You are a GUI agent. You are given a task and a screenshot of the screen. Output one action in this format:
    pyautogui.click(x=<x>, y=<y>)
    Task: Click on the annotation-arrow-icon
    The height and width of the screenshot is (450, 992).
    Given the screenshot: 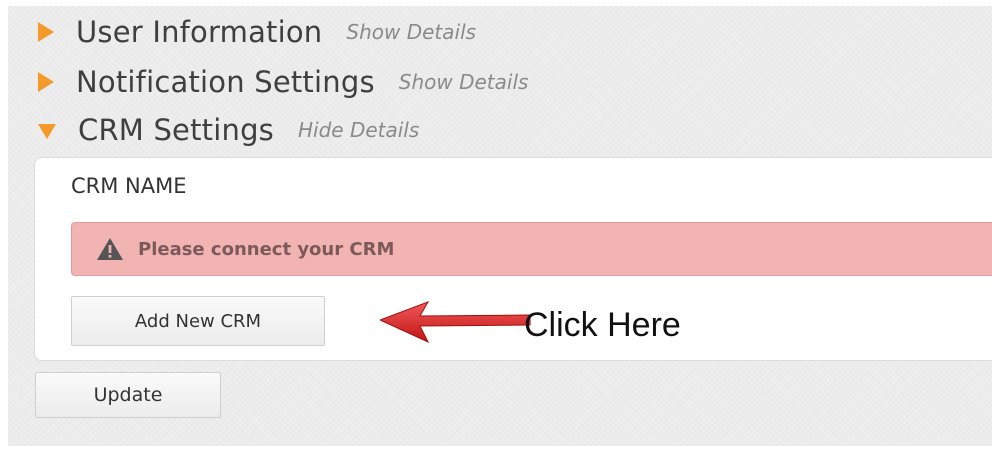 What is the action you would take?
    pyautogui.click(x=455, y=322)
    